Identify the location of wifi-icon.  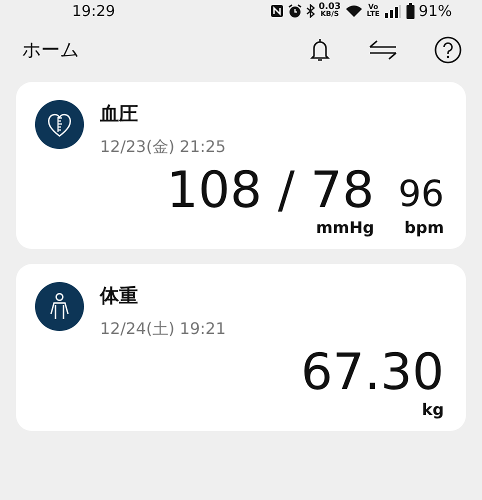
(353, 11).